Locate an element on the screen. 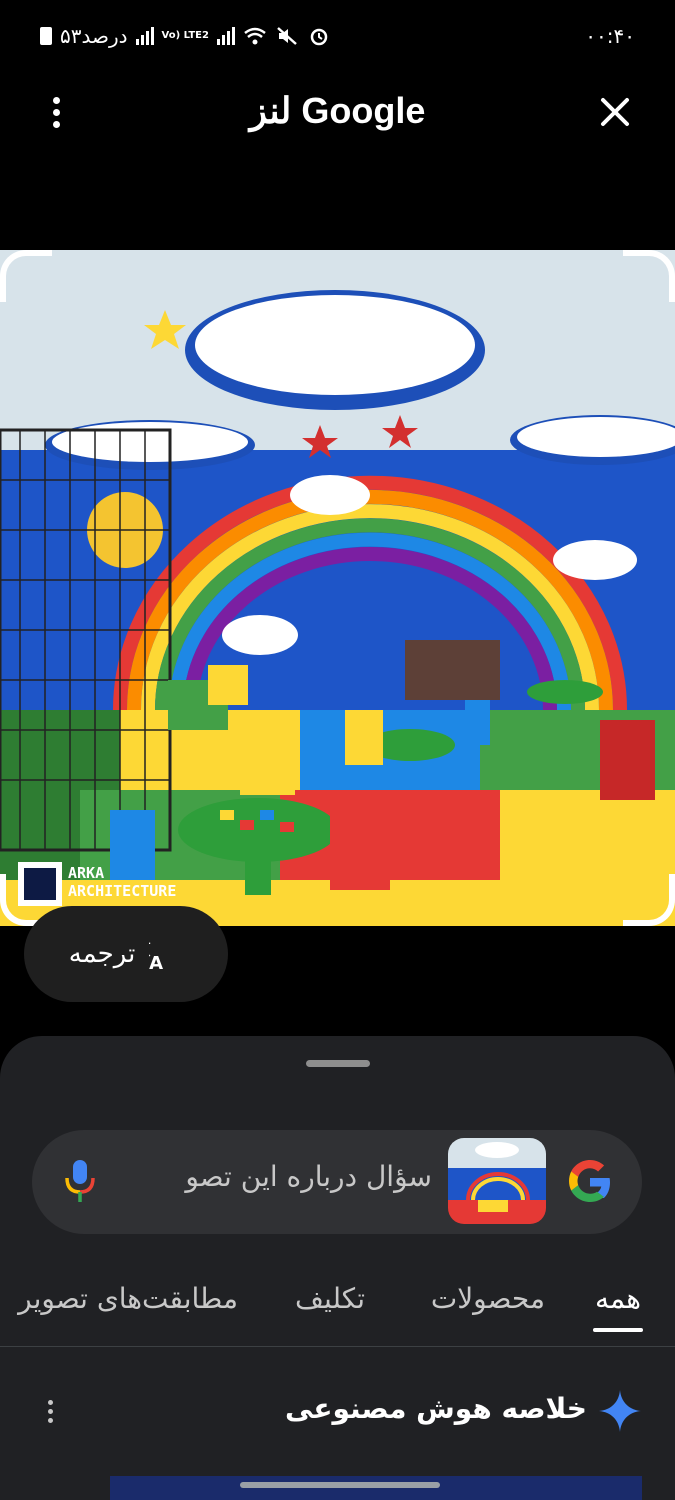  crop-handle-bottom-right is located at coordinates (649, 900).